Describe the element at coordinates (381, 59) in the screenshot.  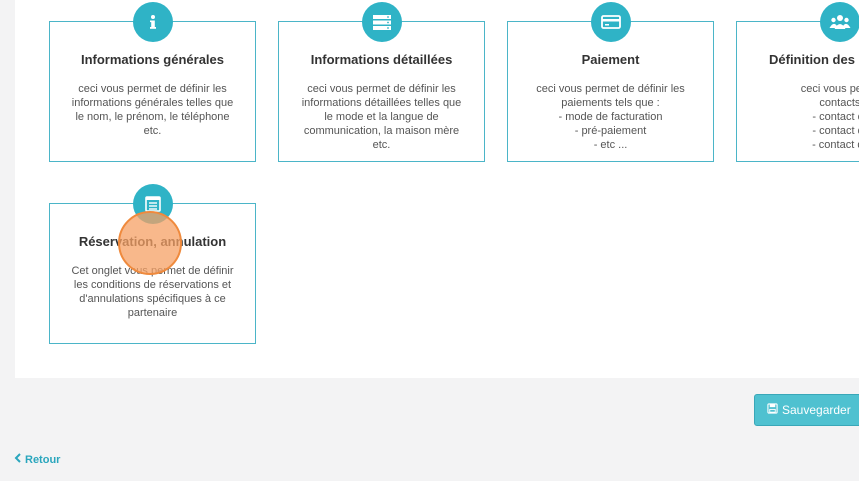
I see `card-title: Informations détaillées` at that location.